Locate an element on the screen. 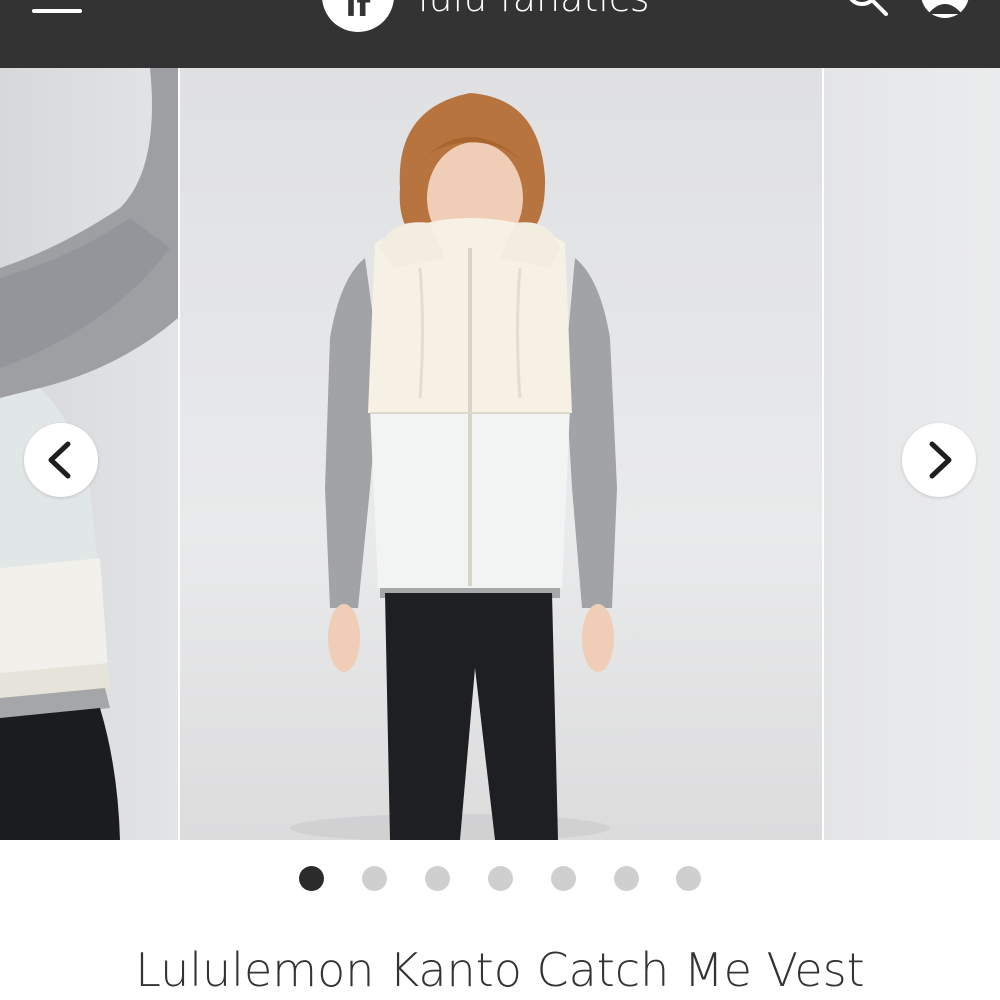 Image resolution: width=1000 pixels, height=1000 pixels. logo: lf is located at coordinates (358, 16).